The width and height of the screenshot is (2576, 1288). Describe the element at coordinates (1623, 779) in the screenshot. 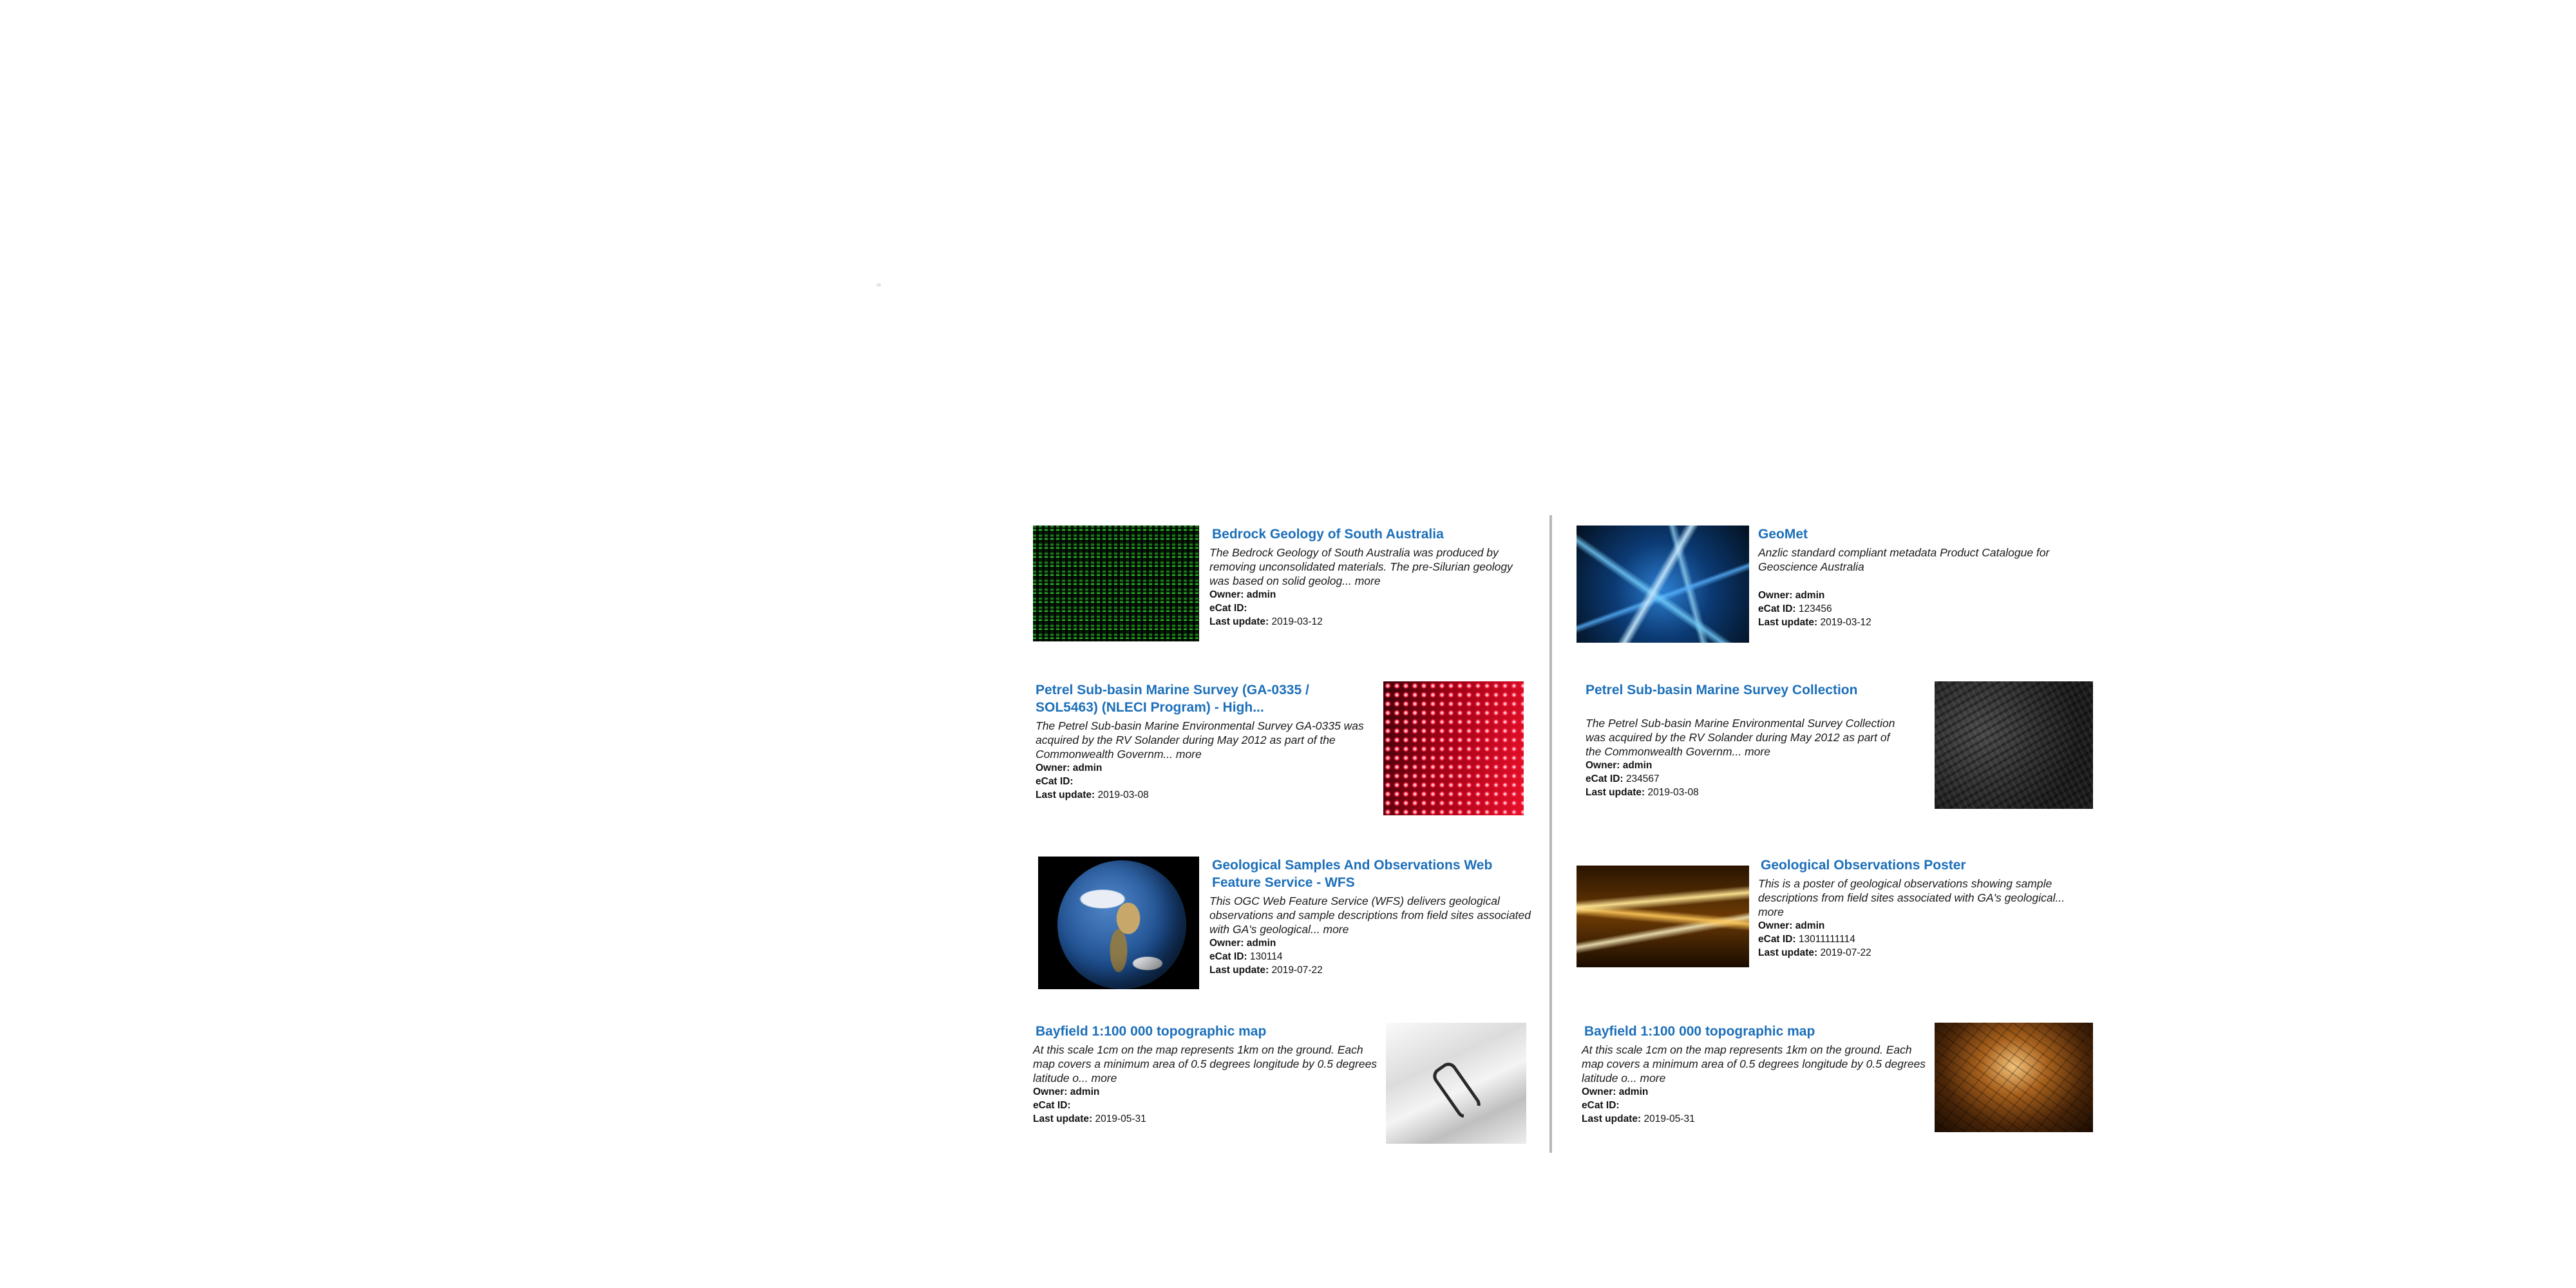

I see `result-ecat-id: eCat ID: 234567` at that location.